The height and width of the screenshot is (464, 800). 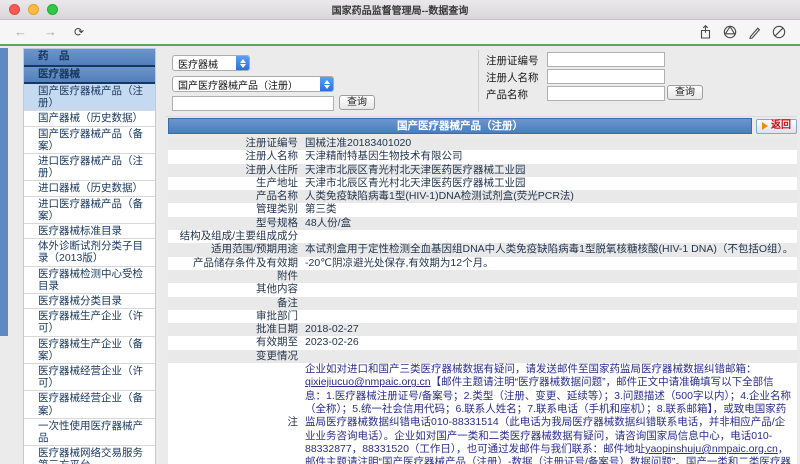 What do you see at coordinates (400, 32) in the screenshot?
I see `browser-toolbar: ← → ⟳` at bounding box center [400, 32].